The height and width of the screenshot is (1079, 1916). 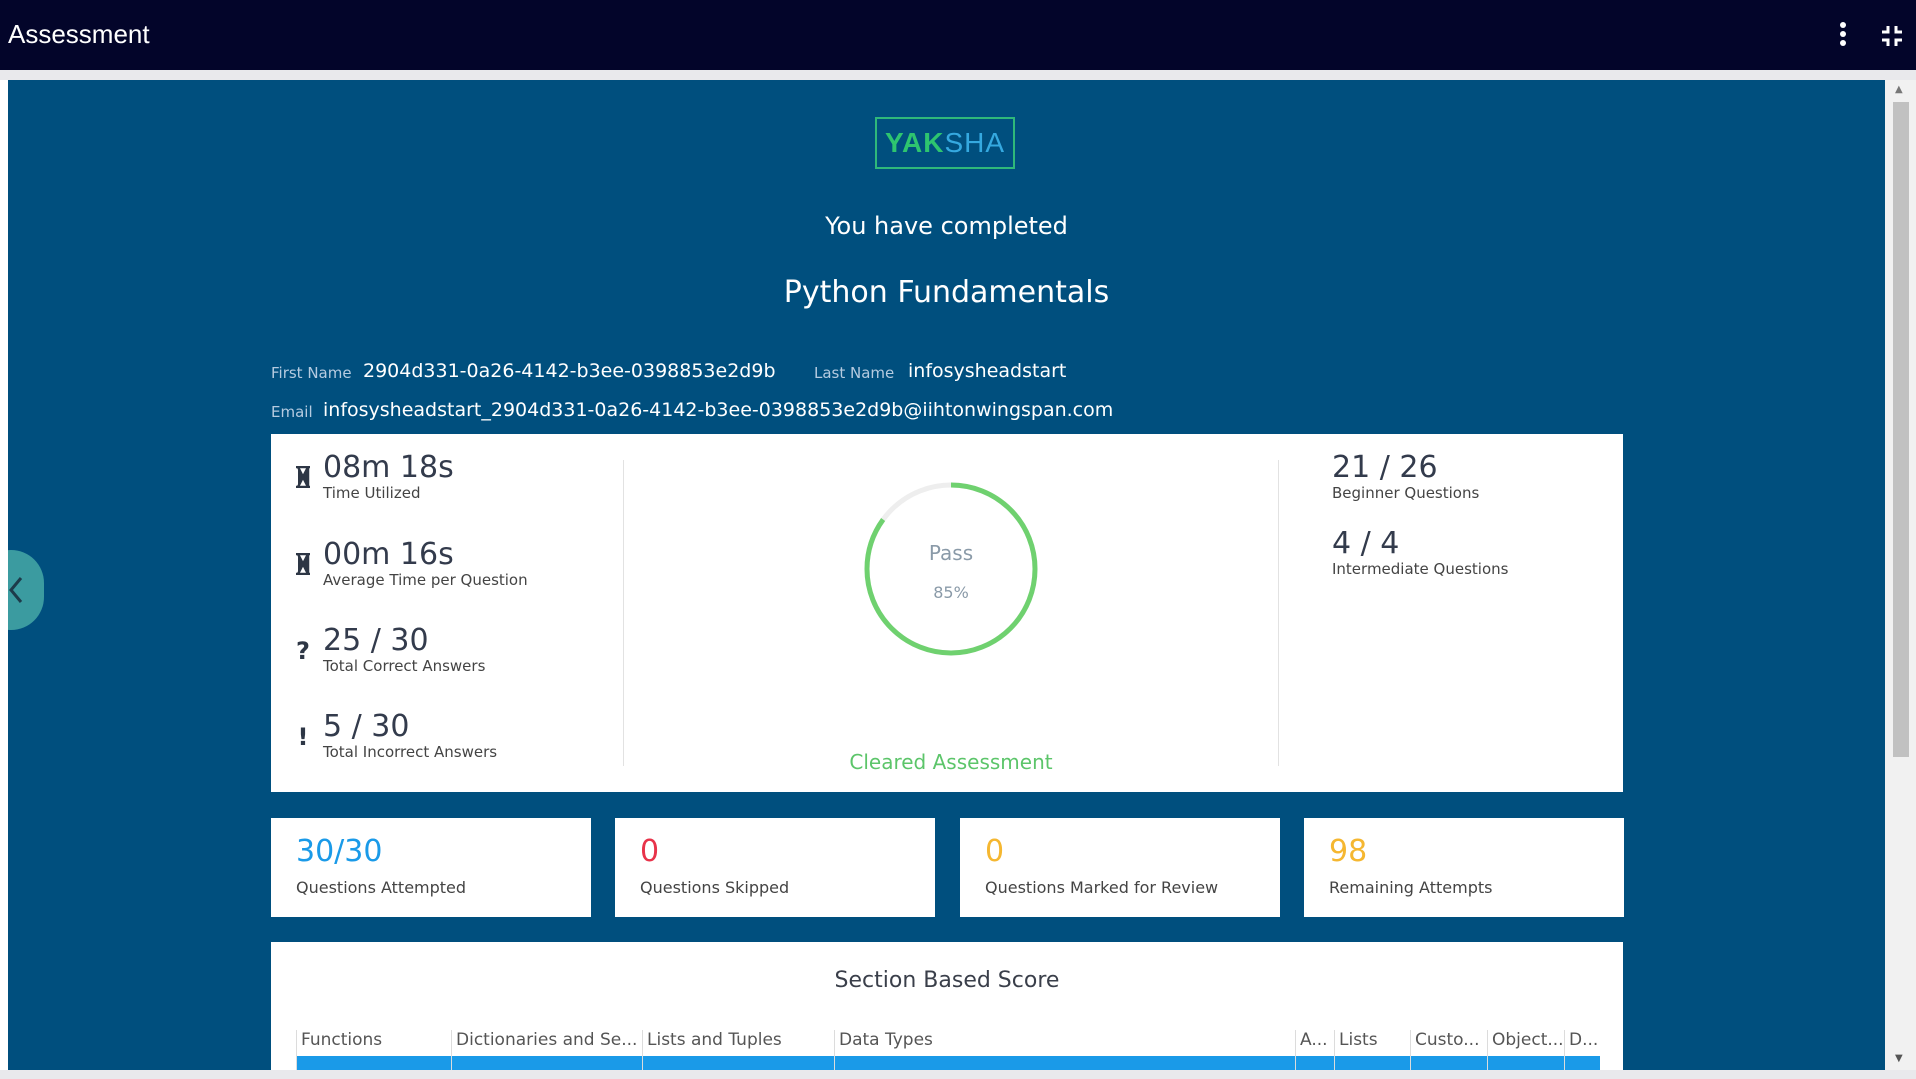 I want to click on section-column: Data Types, so click(x=1064, y=1050).